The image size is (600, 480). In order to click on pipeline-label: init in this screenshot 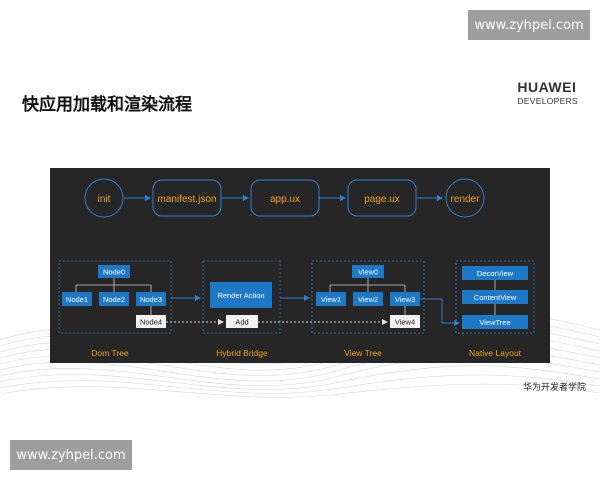, I will do `click(104, 199)`.